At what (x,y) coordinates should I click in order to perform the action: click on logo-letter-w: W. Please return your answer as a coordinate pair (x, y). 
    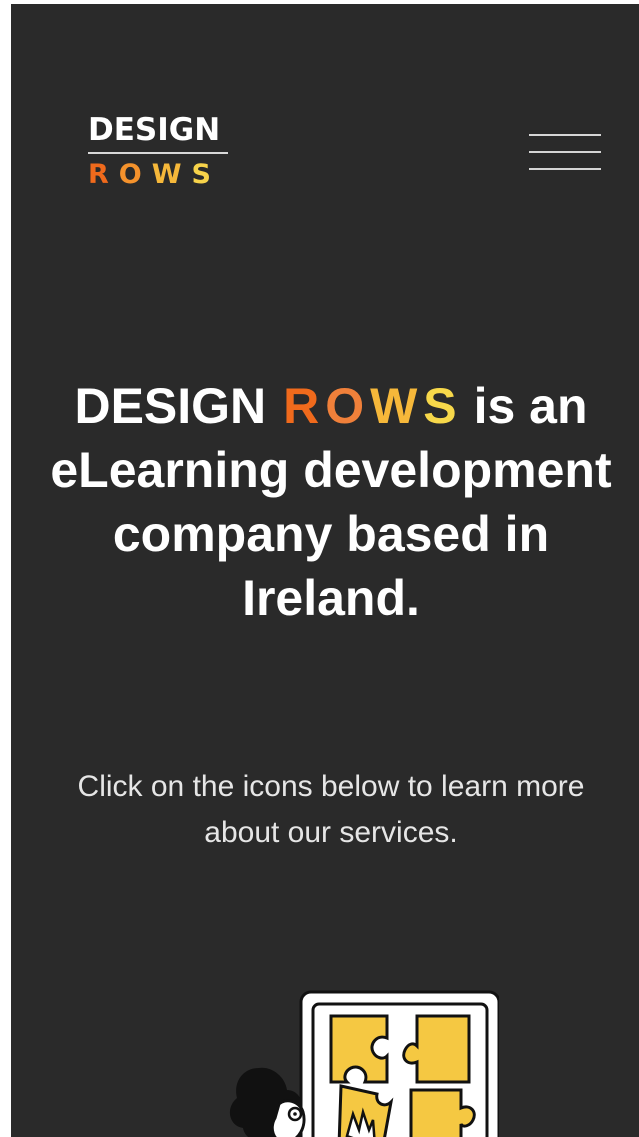
    Looking at the image, I should click on (171, 174).